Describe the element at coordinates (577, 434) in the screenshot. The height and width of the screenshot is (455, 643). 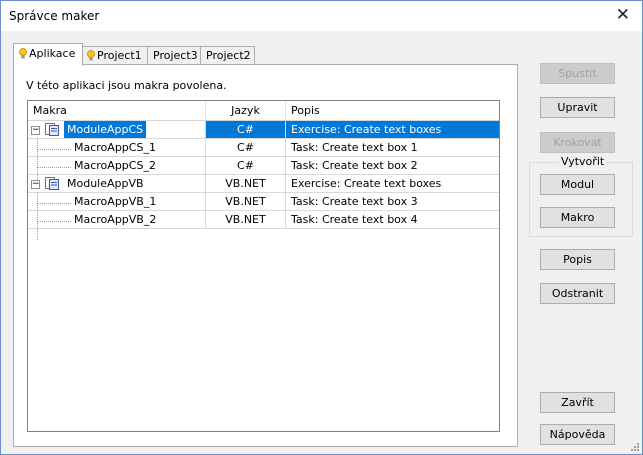
I see `help-button: Nápověda` at that location.